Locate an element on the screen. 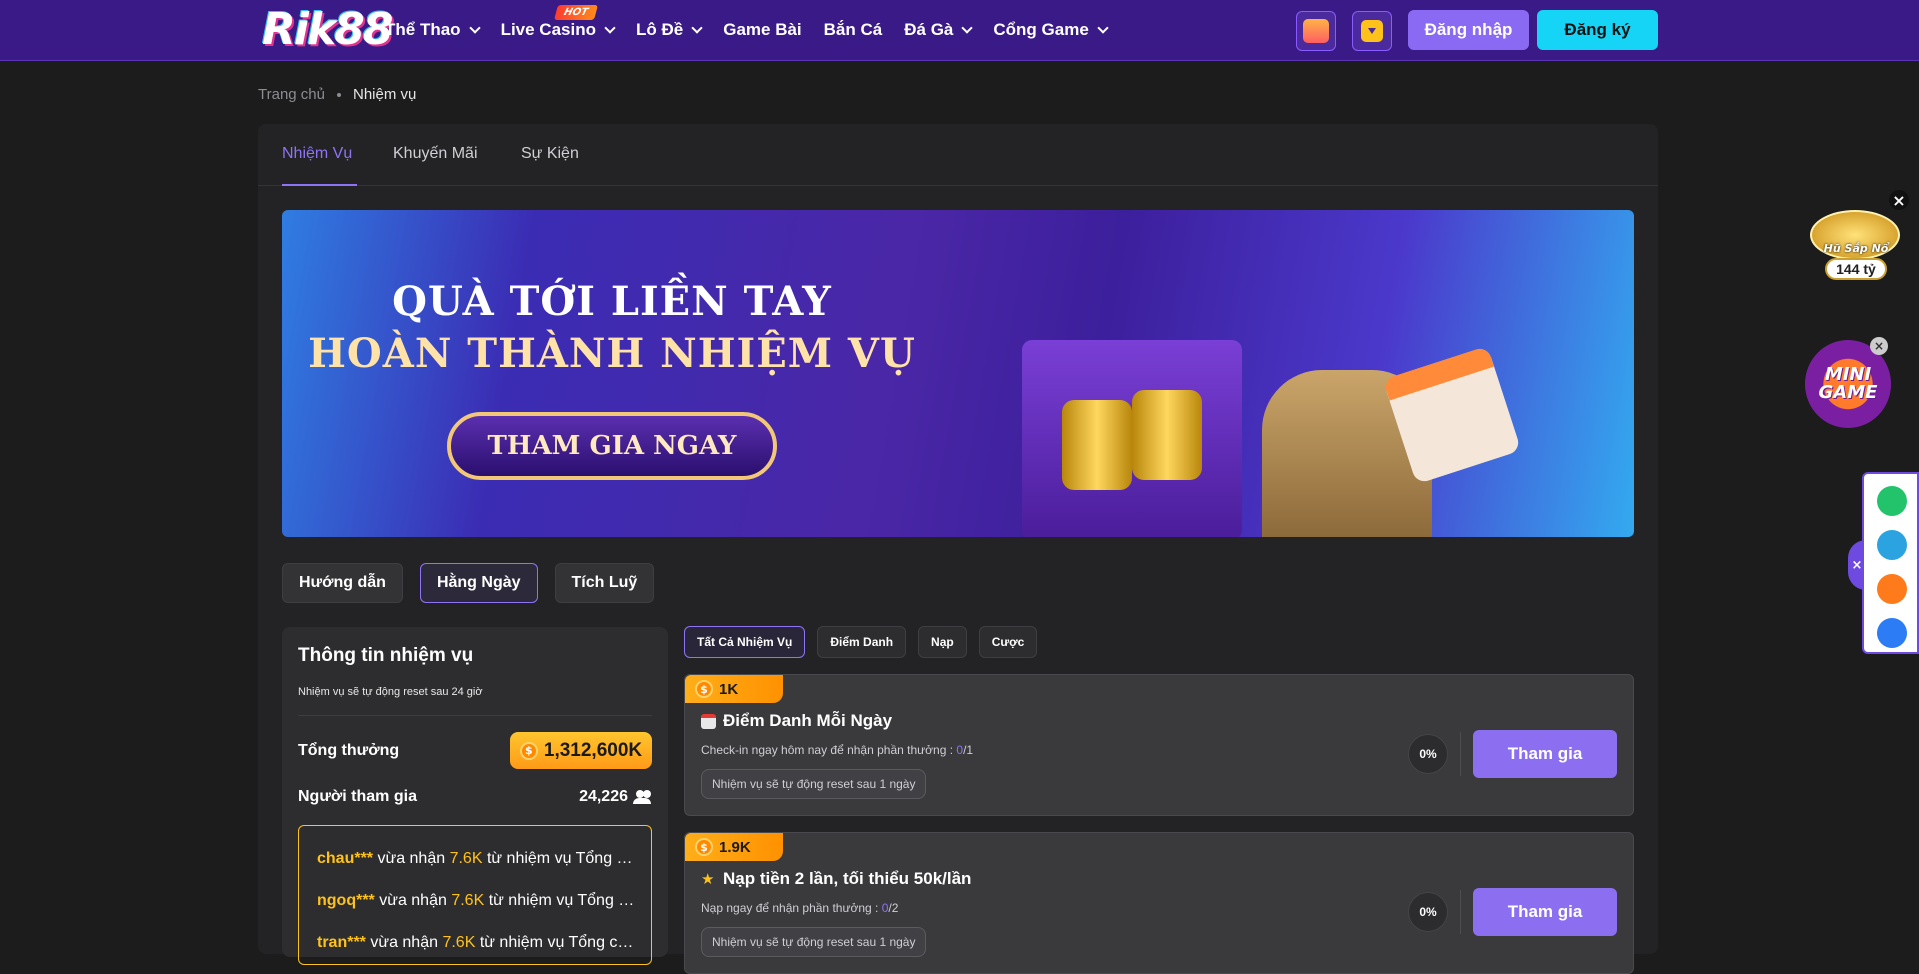  jackpot-label: Hũ Sắp Nổ is located at coordinates (1856, 248).